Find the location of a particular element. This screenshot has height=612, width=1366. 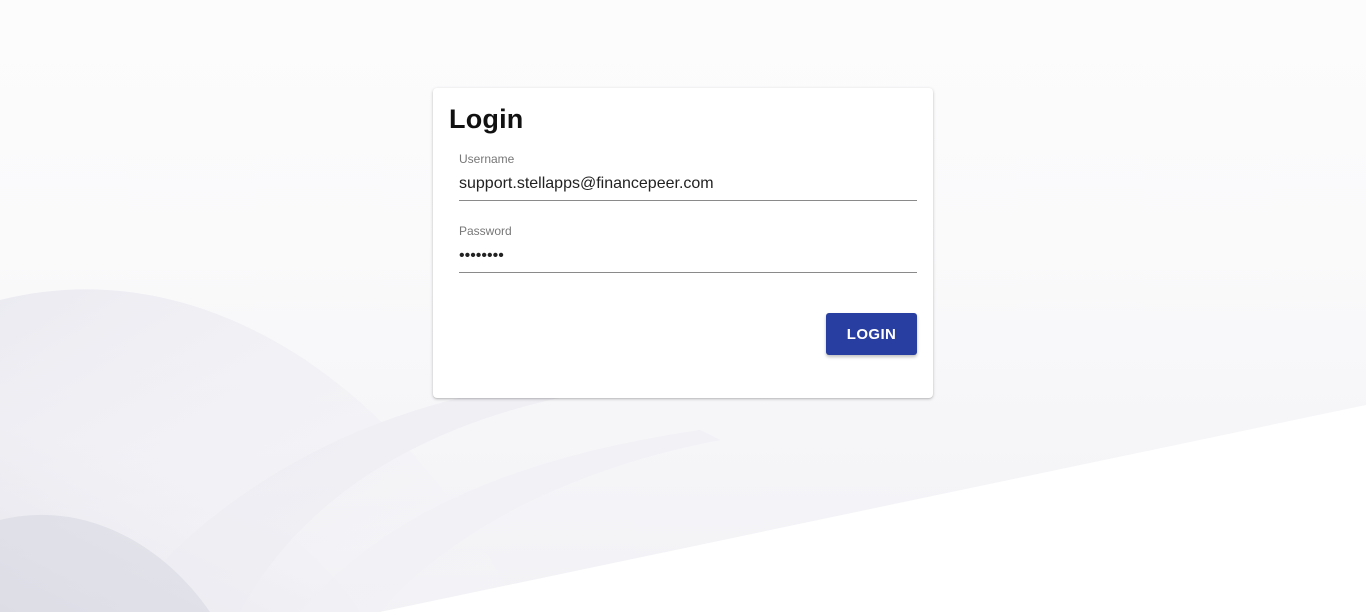

username-label: Username is located at coordinates (487, 159).